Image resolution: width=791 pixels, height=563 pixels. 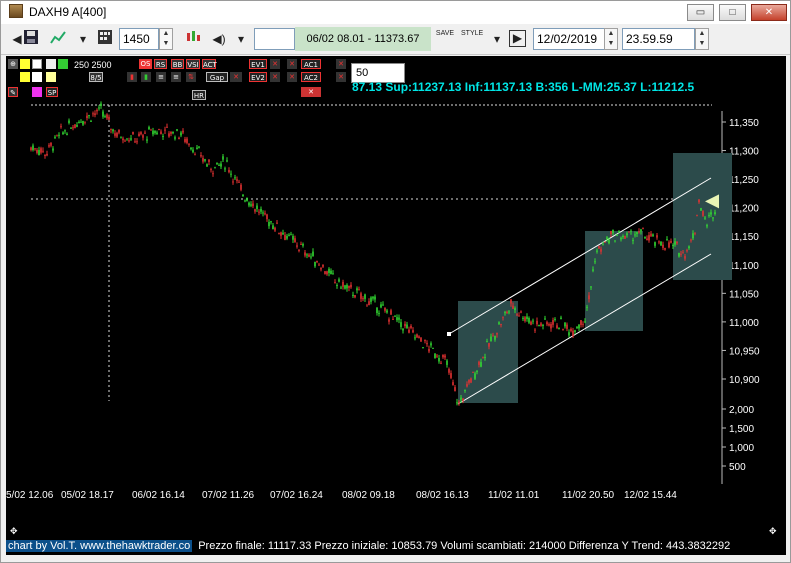 I want to click on palette-button-ev1: EV1, so click(x=258, y=64).